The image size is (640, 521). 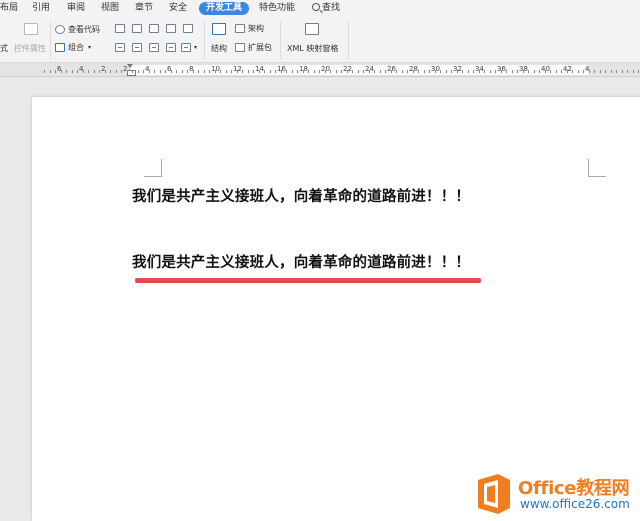 What do you see at coordinates (219, 49) in the screenshot?
I see `structure-button: 结构` at bounding box center [219, 49].